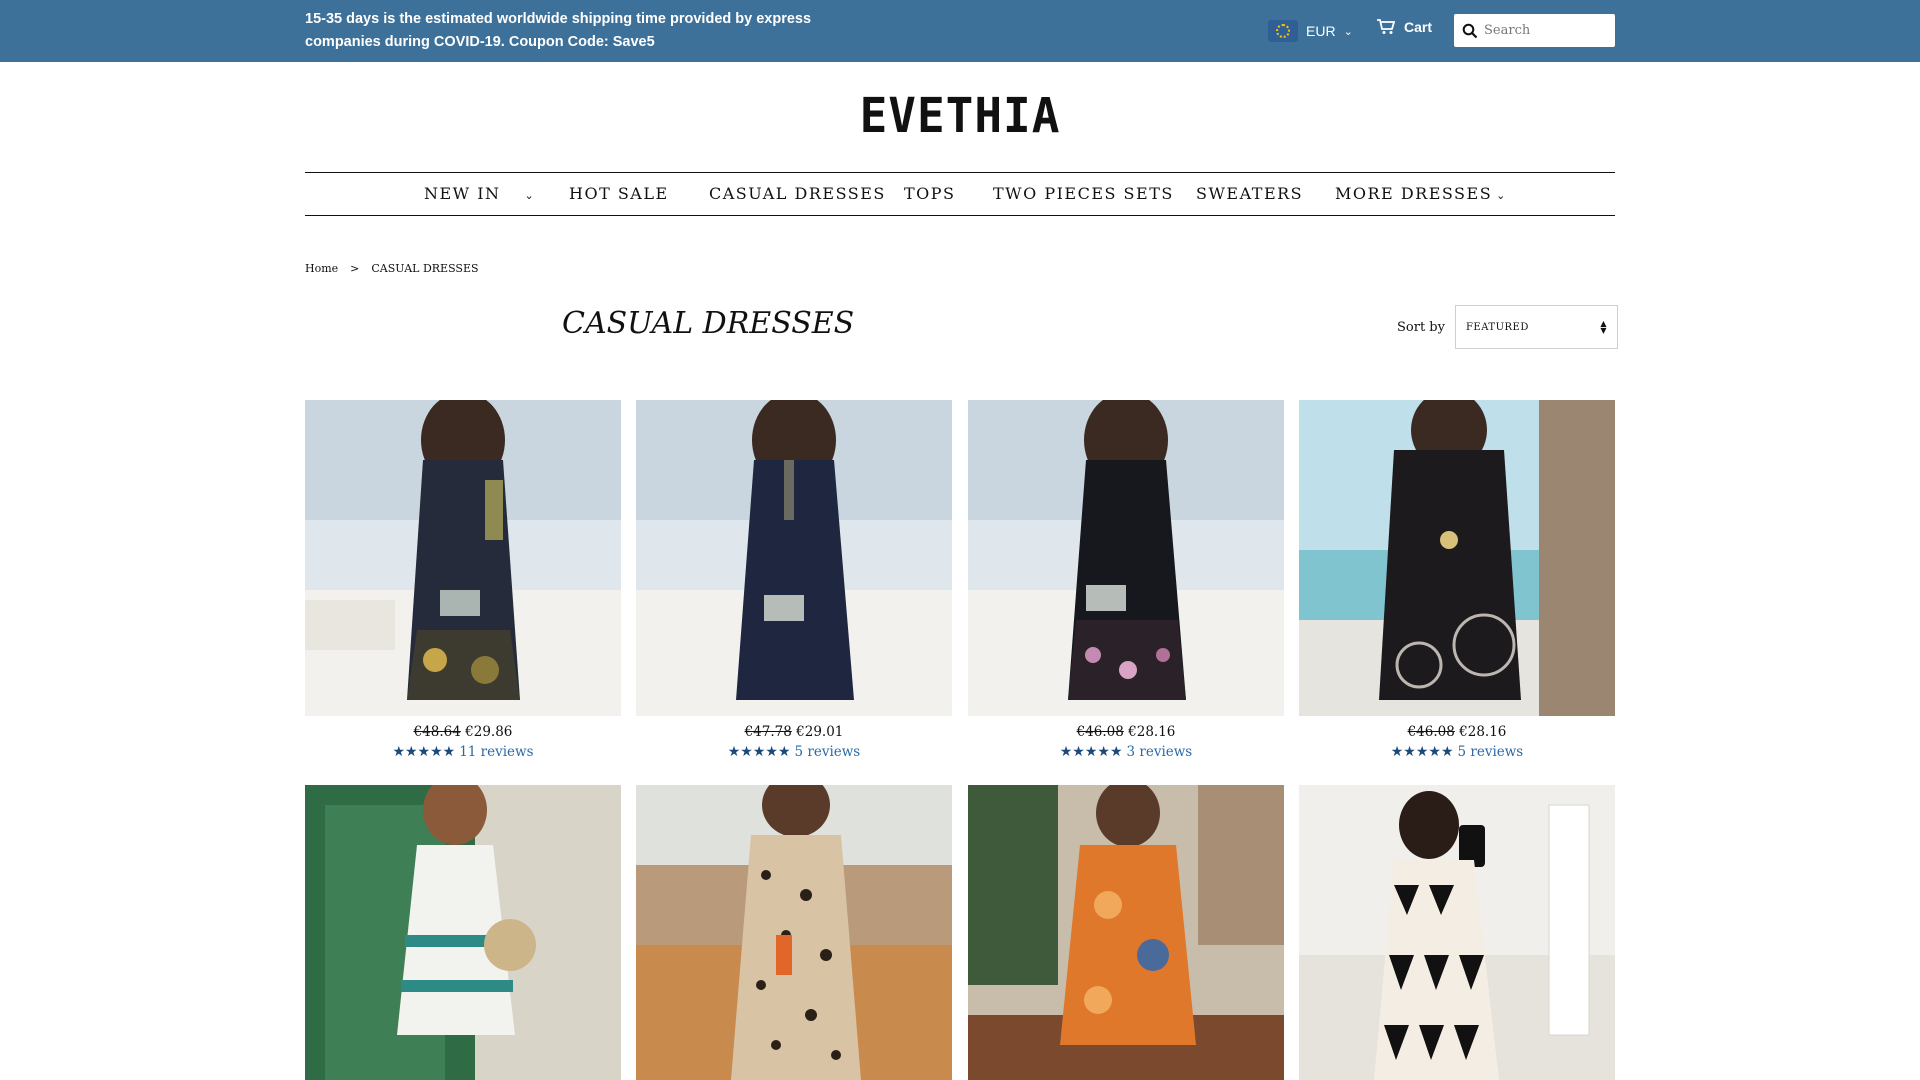 Image resolution: width=1920 pixels, height=1080 pixels. I want to click on nav-item-new-in: NEW IN ⌄, so click(479, 193).